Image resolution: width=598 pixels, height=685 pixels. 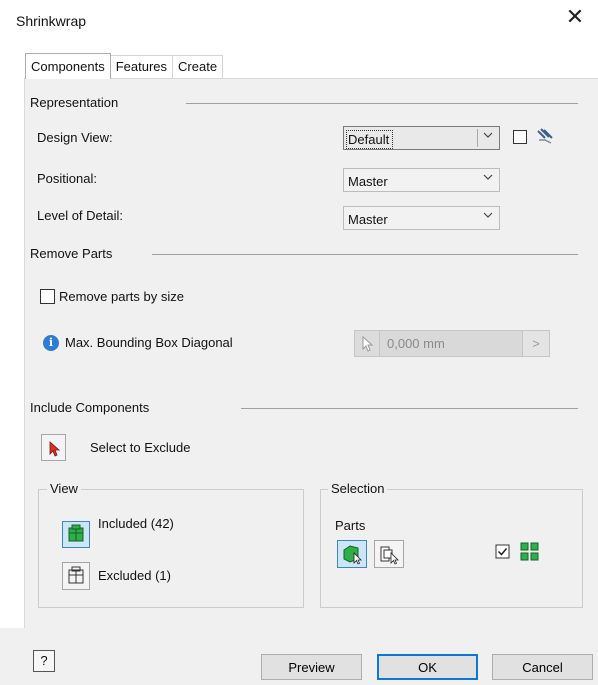 I want to click on included-view-button, so click(x=76, y=534).